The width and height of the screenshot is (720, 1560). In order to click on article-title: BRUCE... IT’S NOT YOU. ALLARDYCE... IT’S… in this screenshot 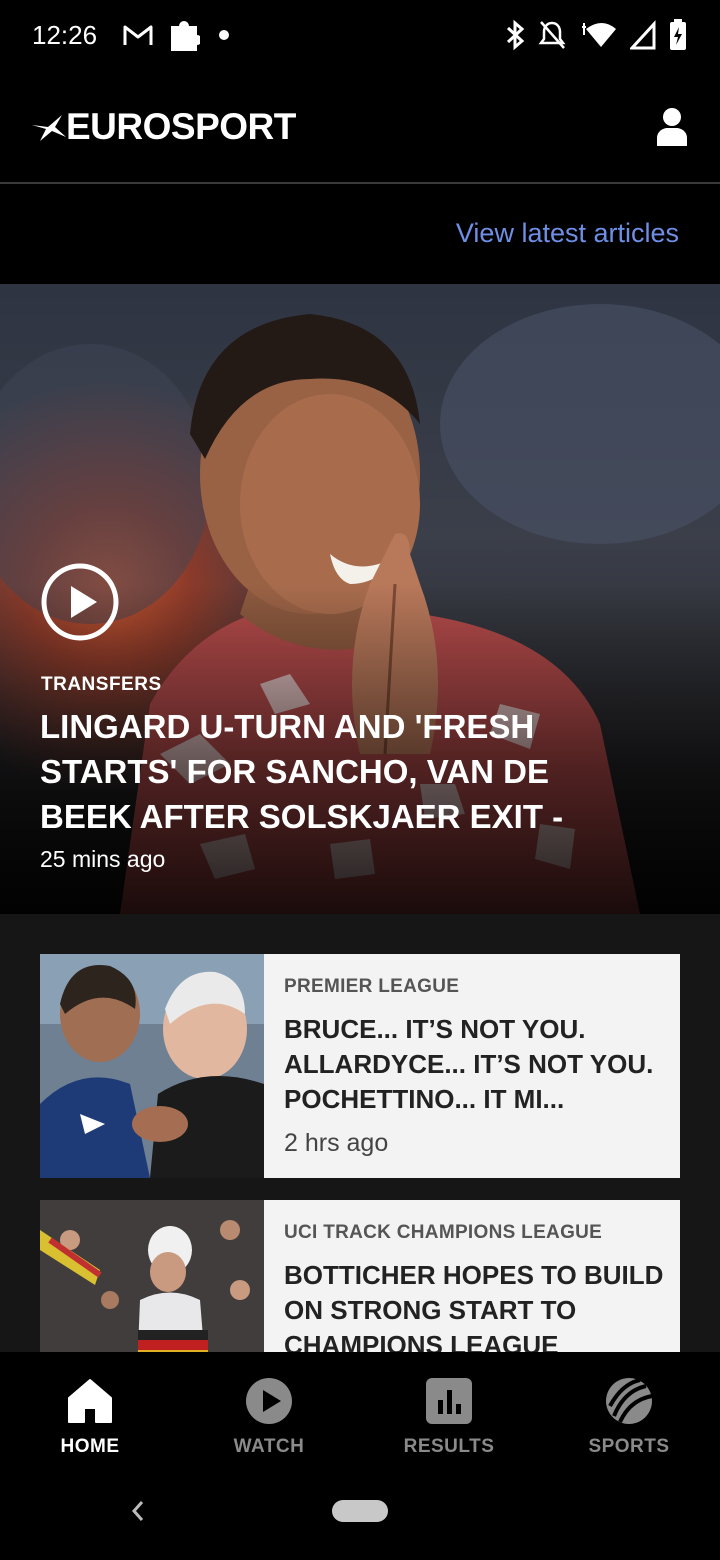, I will do `click(474, 1064)`.